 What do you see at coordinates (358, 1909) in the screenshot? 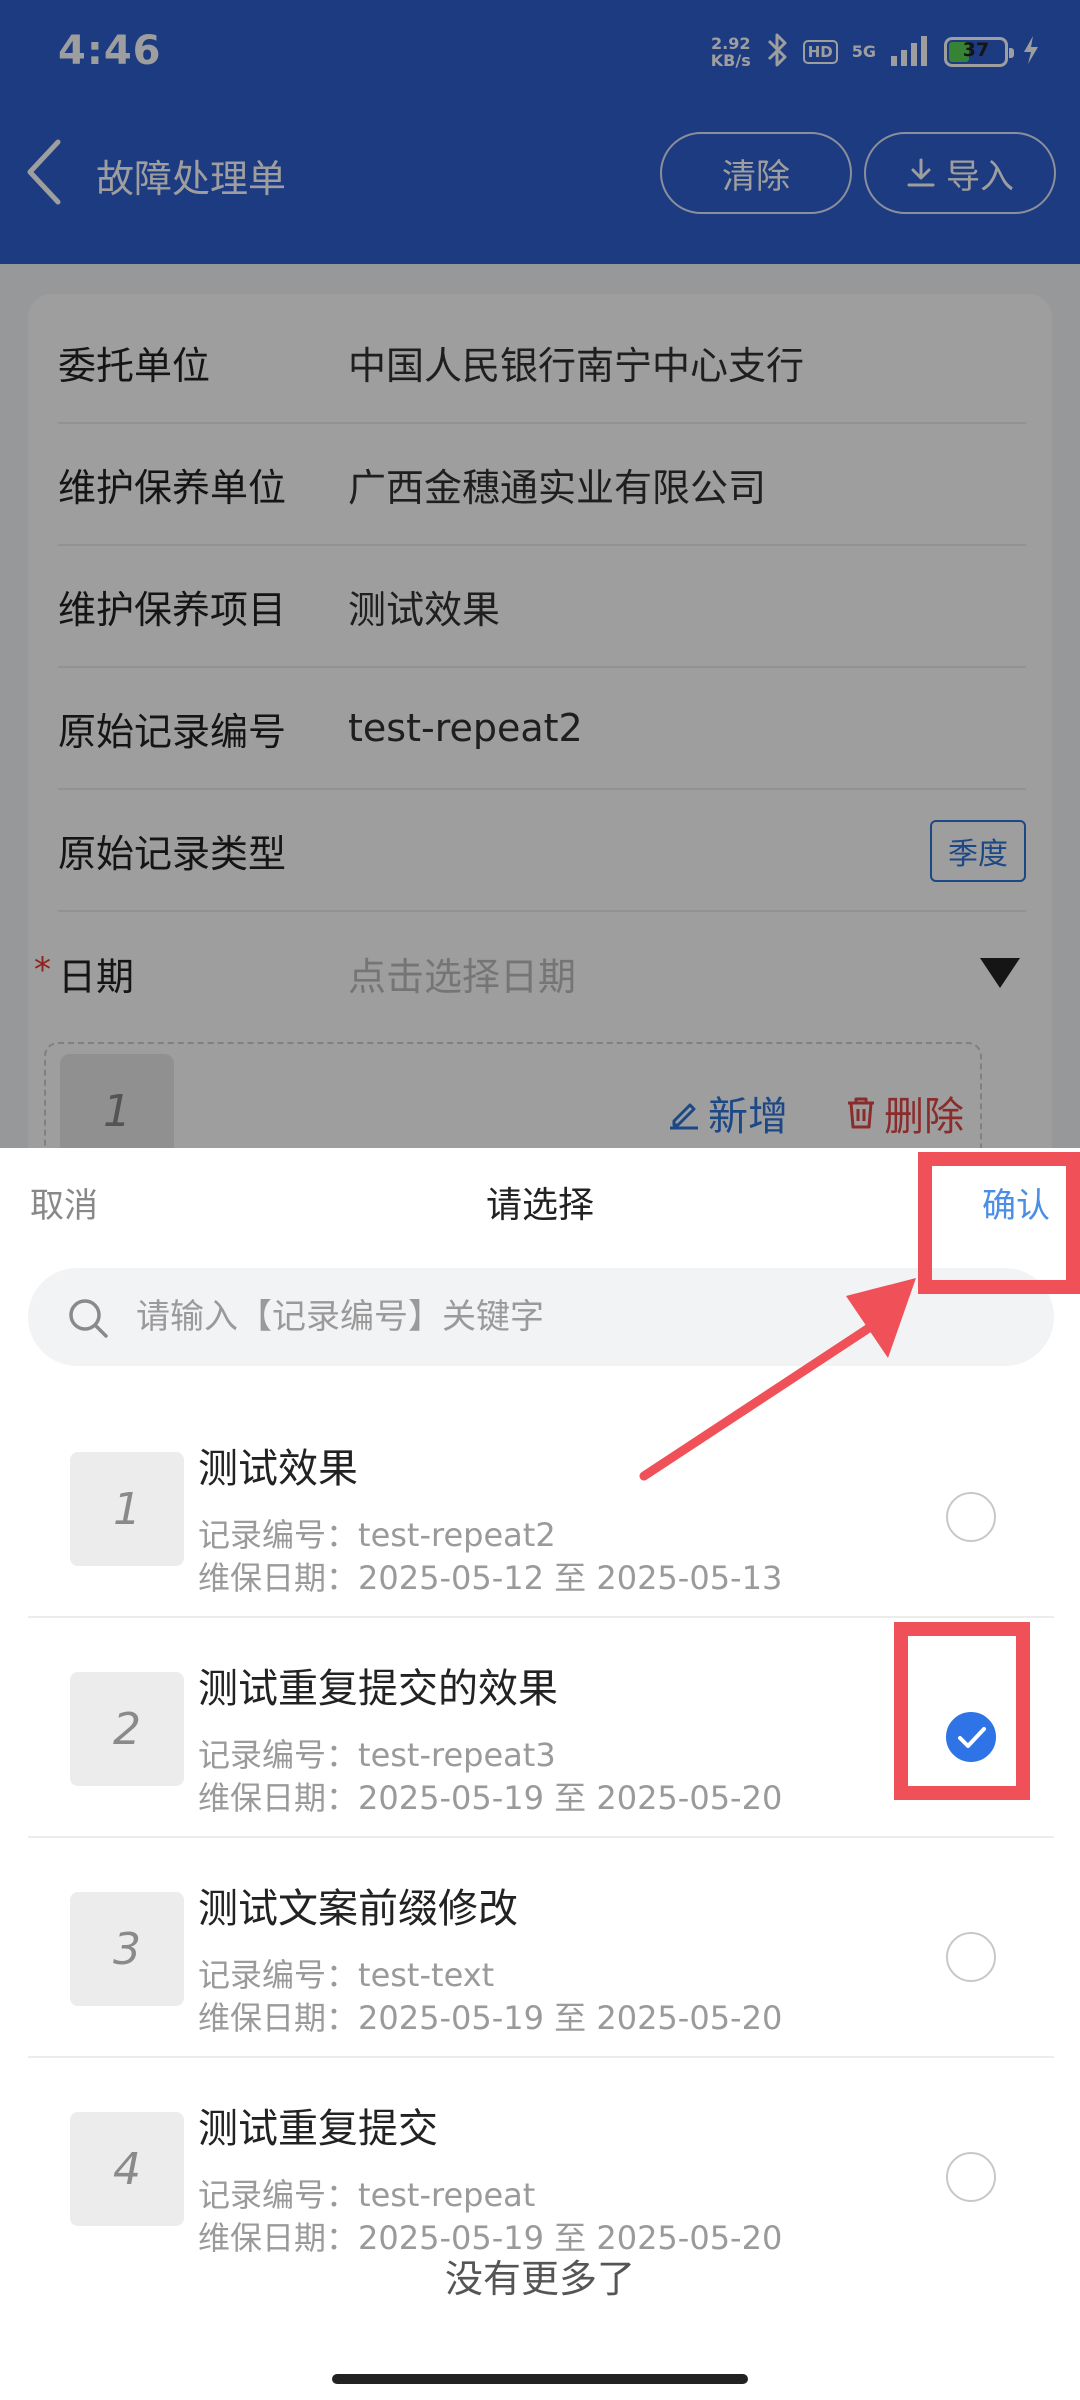
I see `item-title: 测试文案前缀修改` at bounding box center [358, 1909].